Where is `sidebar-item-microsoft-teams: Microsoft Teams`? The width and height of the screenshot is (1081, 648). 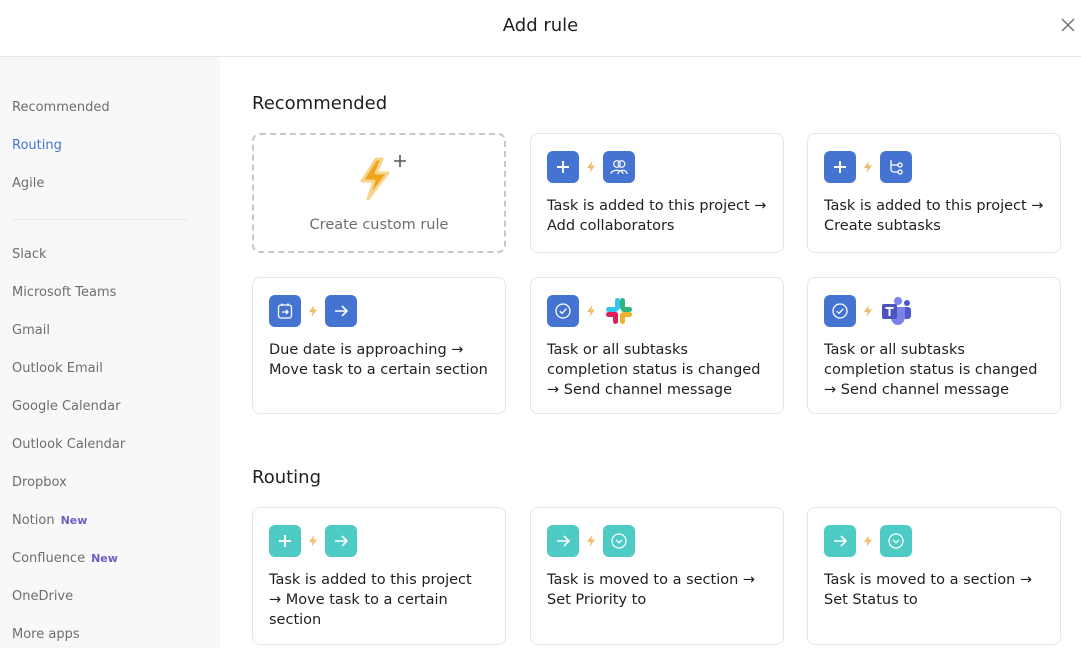
sidebar-item-microsoft-teams: Microsoft Teams is located at coordinates (64, 292).